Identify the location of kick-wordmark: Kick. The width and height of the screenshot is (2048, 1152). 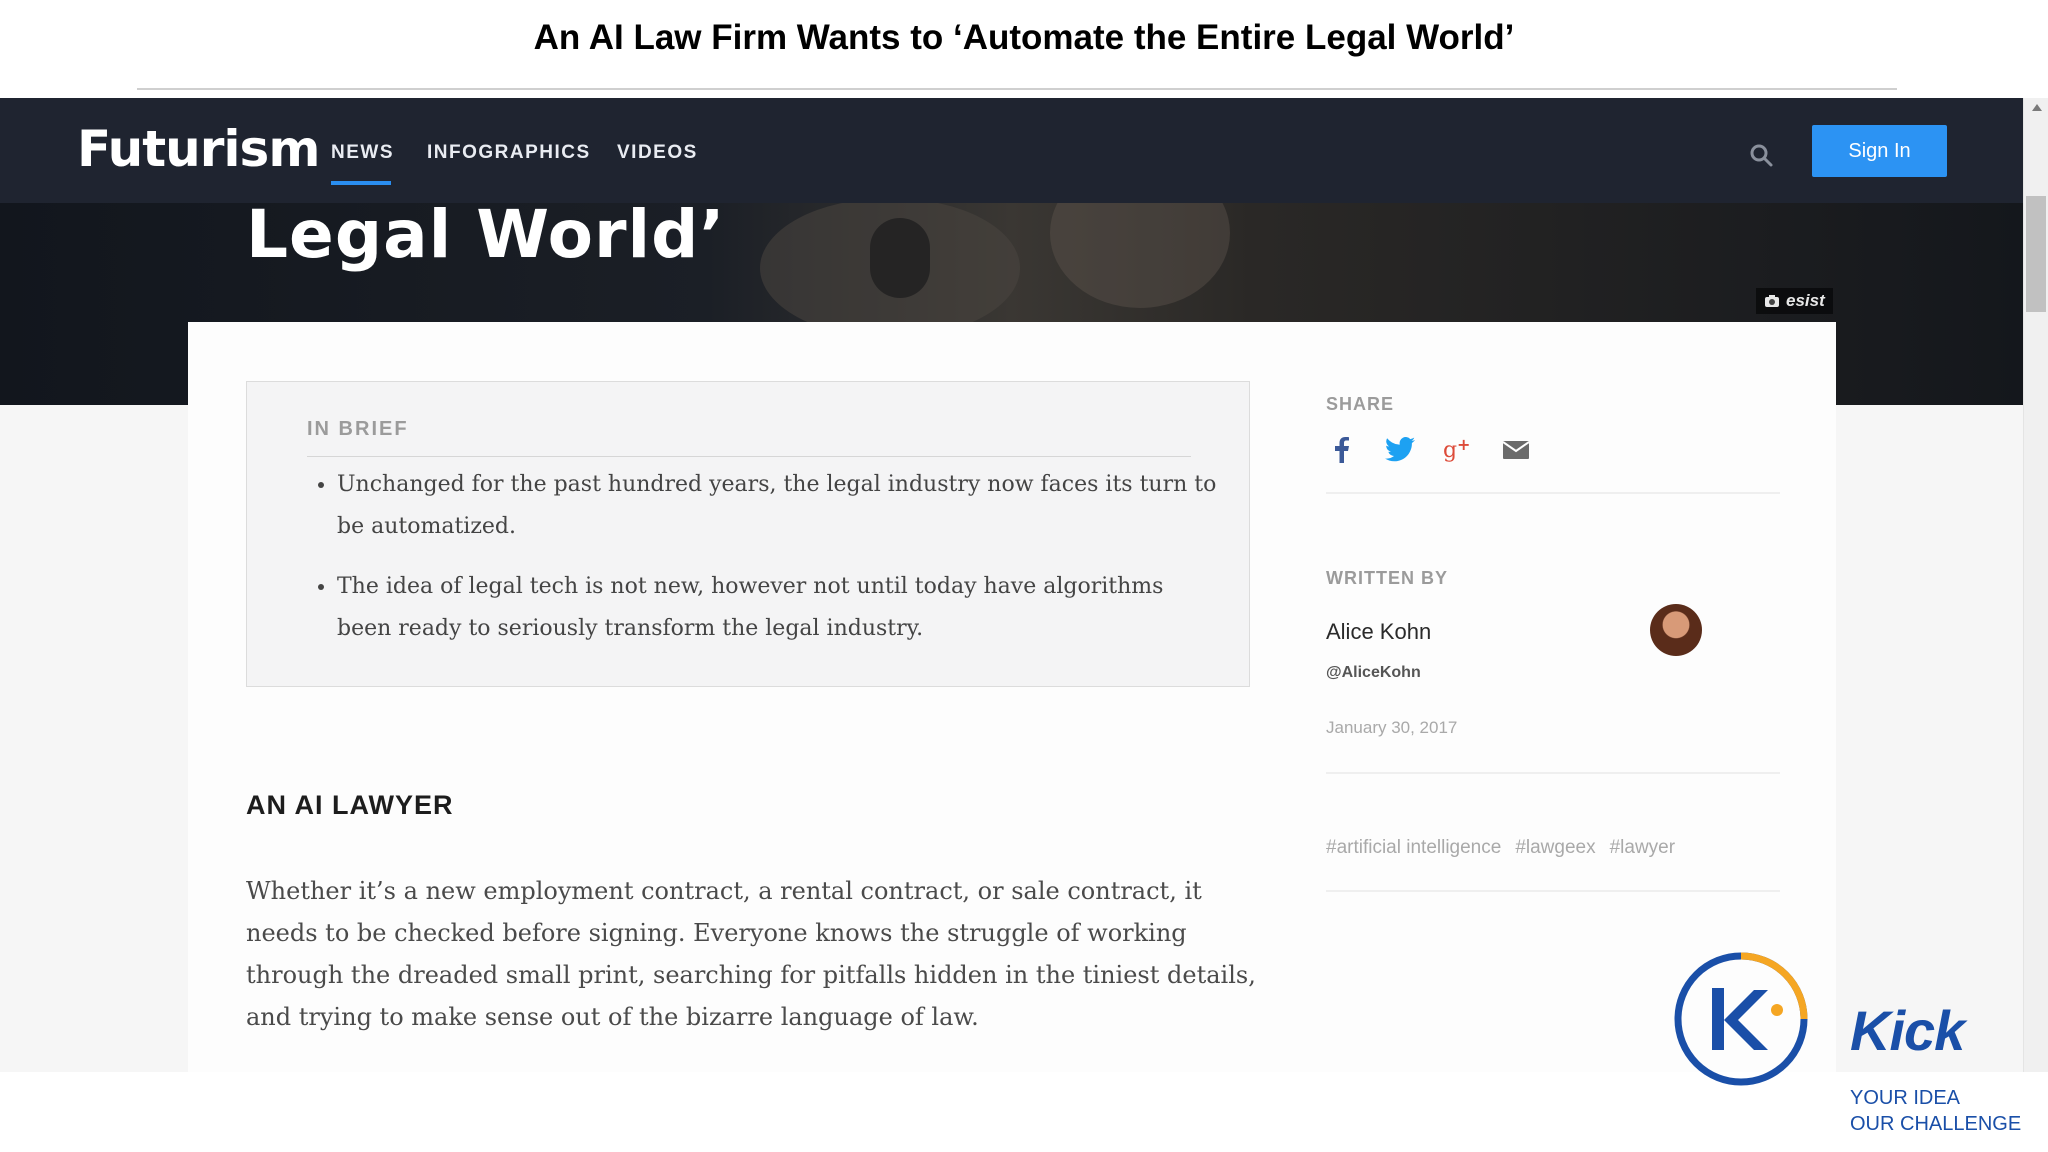
(1907, 1030).